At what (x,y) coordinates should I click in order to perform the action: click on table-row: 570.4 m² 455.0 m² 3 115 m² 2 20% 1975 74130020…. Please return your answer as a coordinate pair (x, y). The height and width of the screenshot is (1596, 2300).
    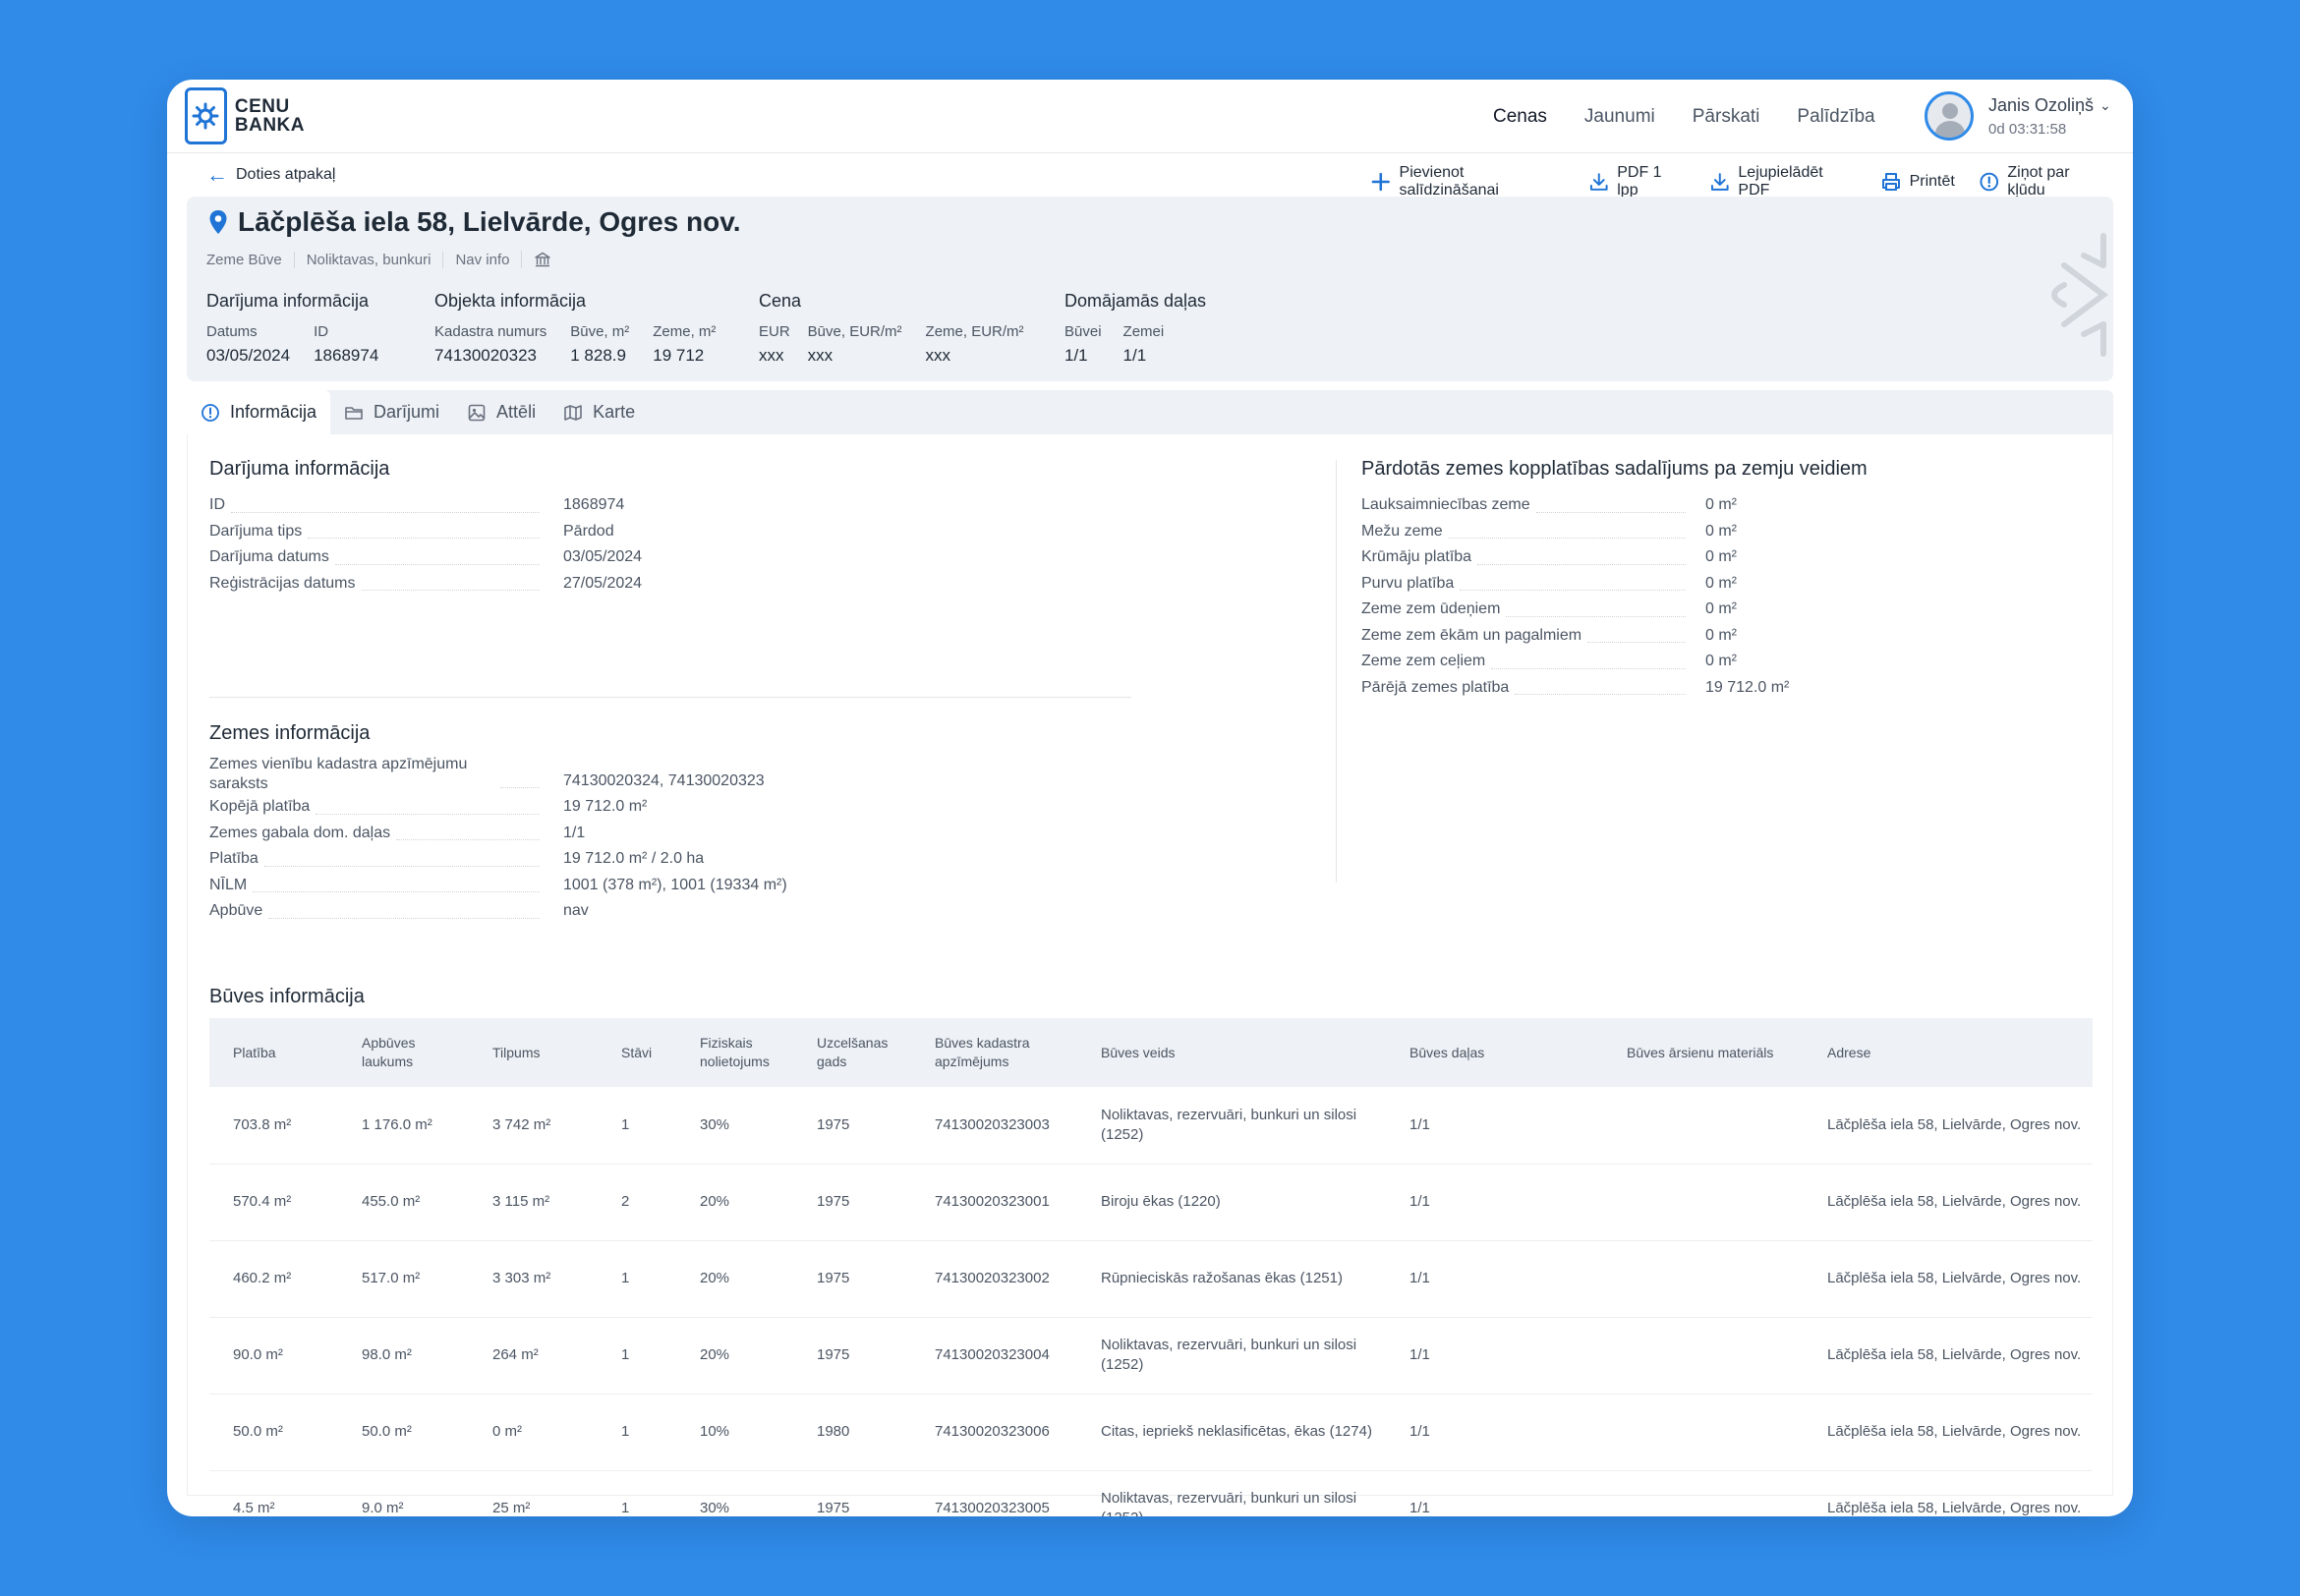
    Looking at the image, I should click on (1151, 1202).